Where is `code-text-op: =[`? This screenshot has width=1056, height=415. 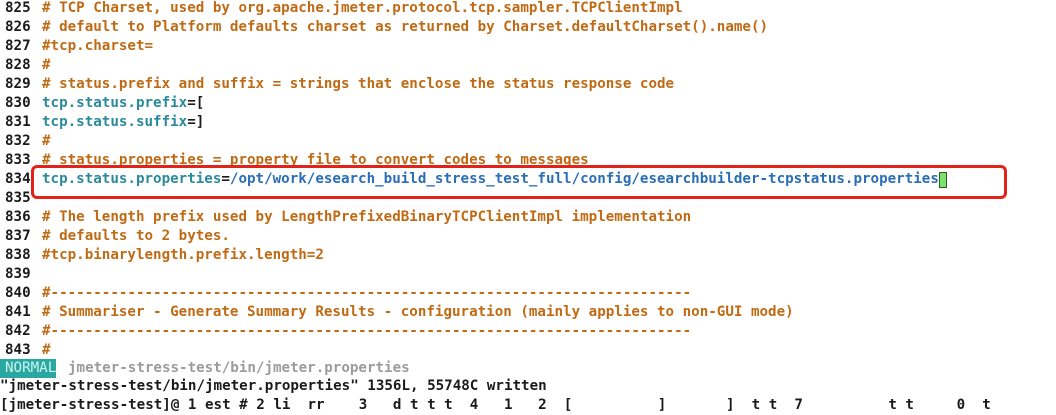 code-text-op: =[ is located at coordinates (196, 103).